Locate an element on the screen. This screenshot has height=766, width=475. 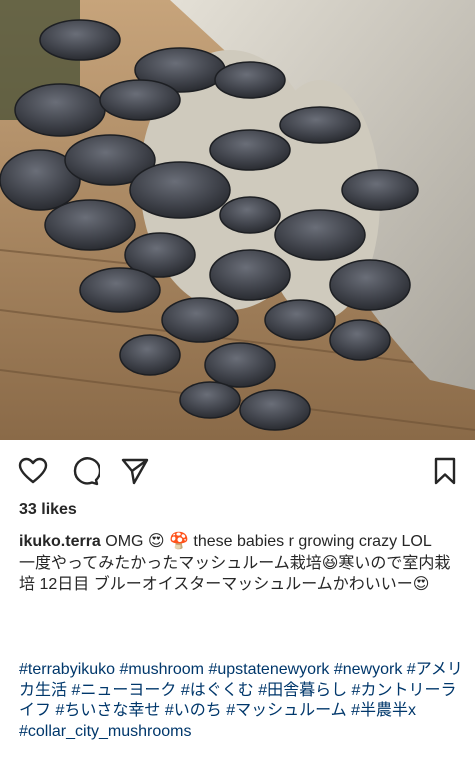
hashtag: #マッシュルーム is located at coordinates (286, 710).